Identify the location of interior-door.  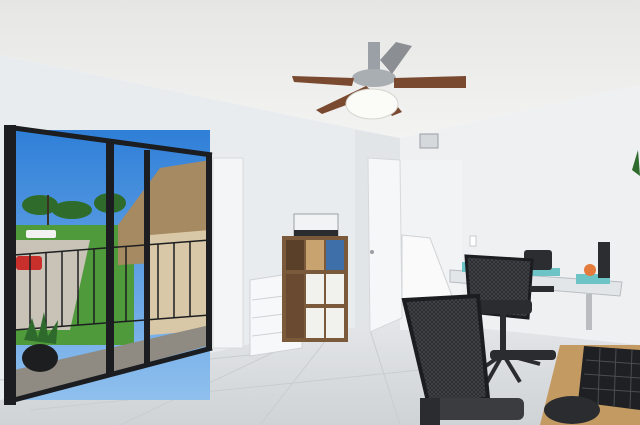
(385, 245).